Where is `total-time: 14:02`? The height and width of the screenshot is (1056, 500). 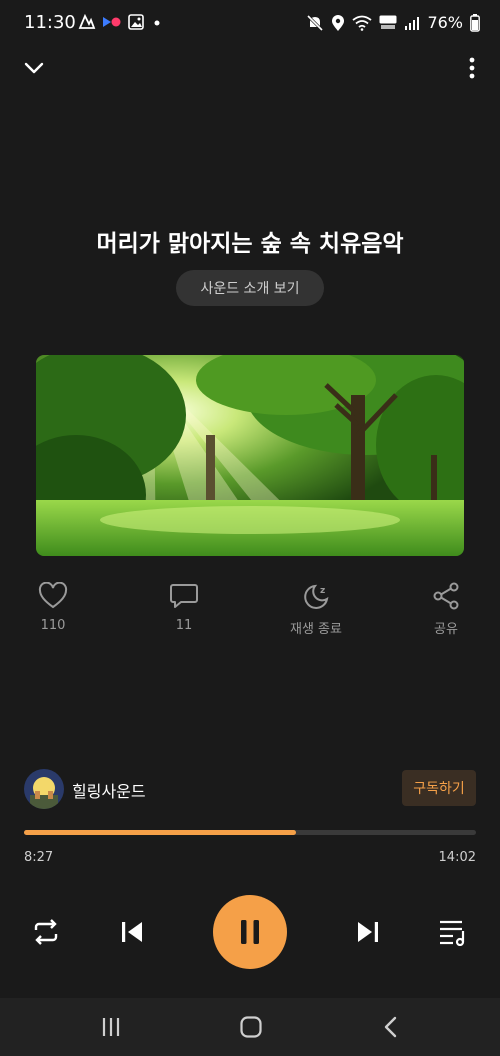 total-time: 14:02 is located at coordinates (457, 857).